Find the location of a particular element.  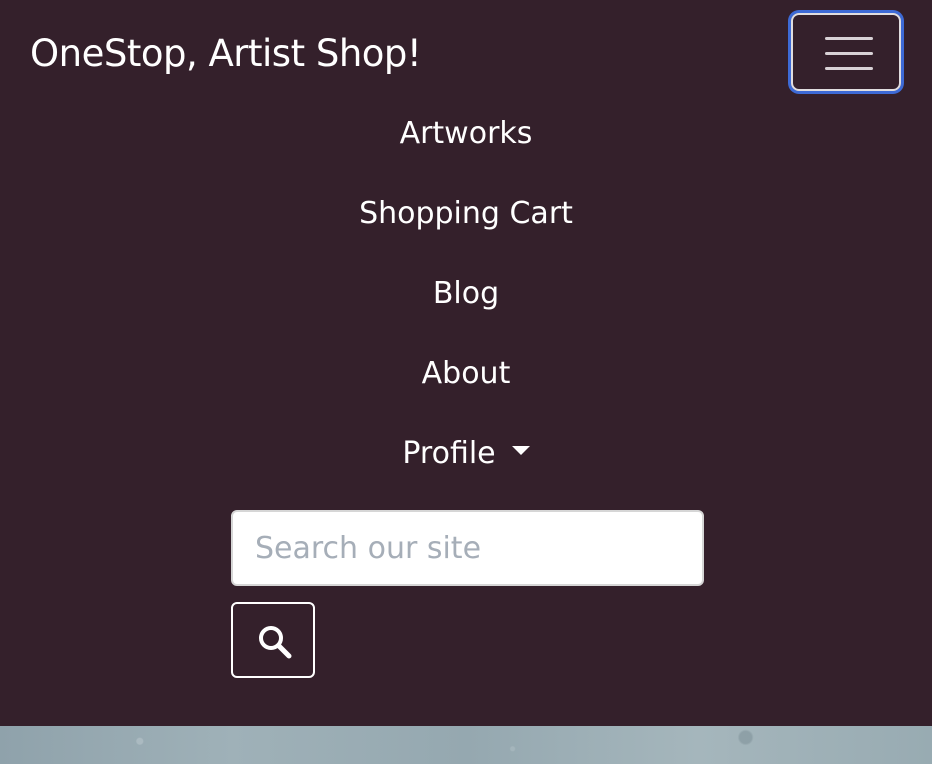

nav-link-profile-dropdown: Profile is located at coordinates (466, 454).